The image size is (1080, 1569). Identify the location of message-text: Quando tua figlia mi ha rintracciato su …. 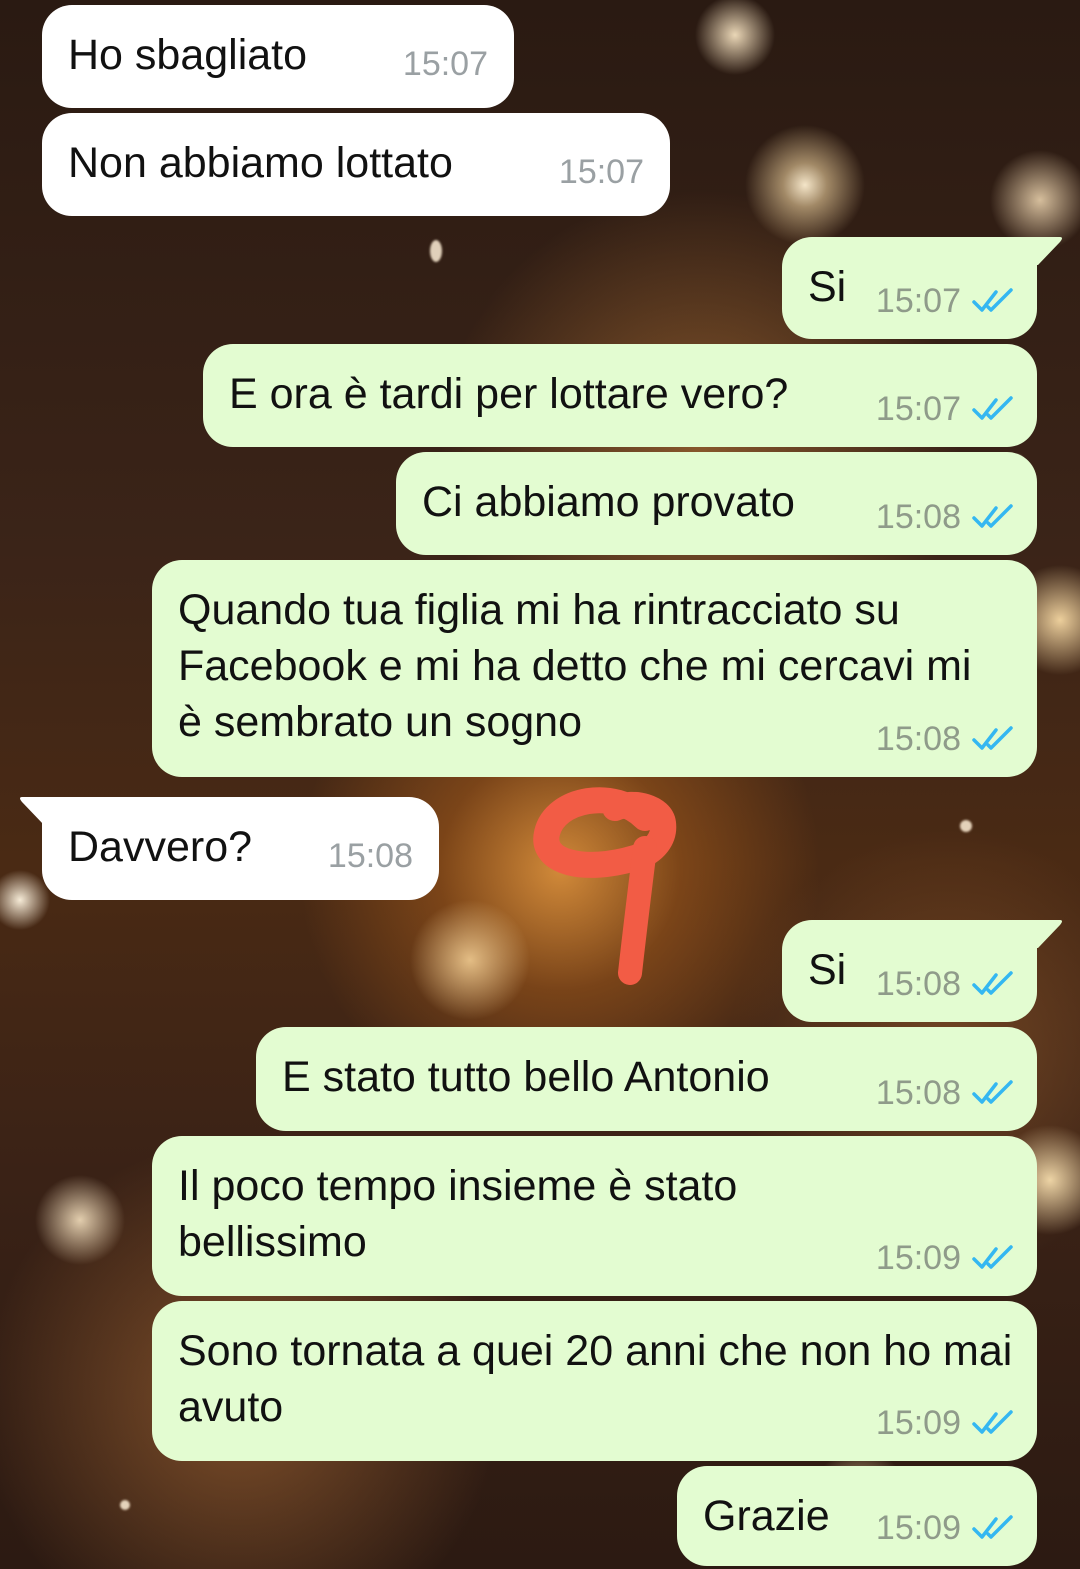
(581, 666).